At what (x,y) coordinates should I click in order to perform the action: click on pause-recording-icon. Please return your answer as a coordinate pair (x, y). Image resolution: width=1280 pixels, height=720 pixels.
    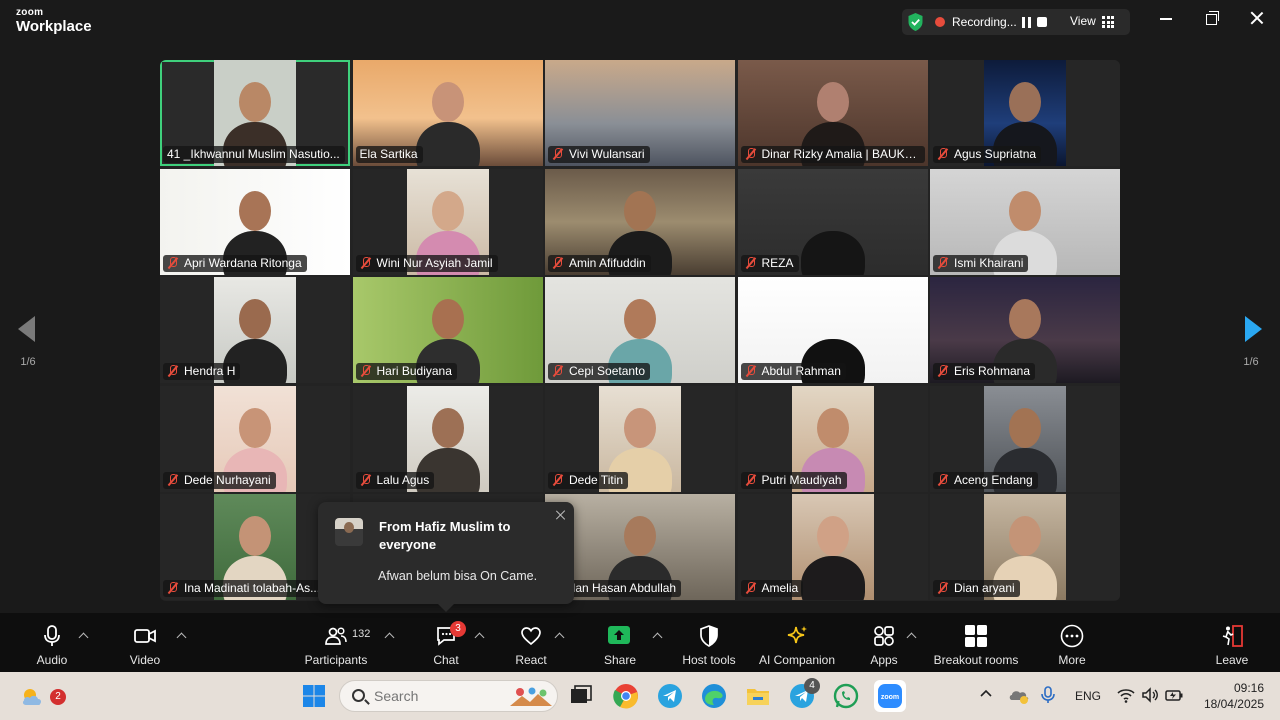
    Looking at the image, I should click on (1026, 22).